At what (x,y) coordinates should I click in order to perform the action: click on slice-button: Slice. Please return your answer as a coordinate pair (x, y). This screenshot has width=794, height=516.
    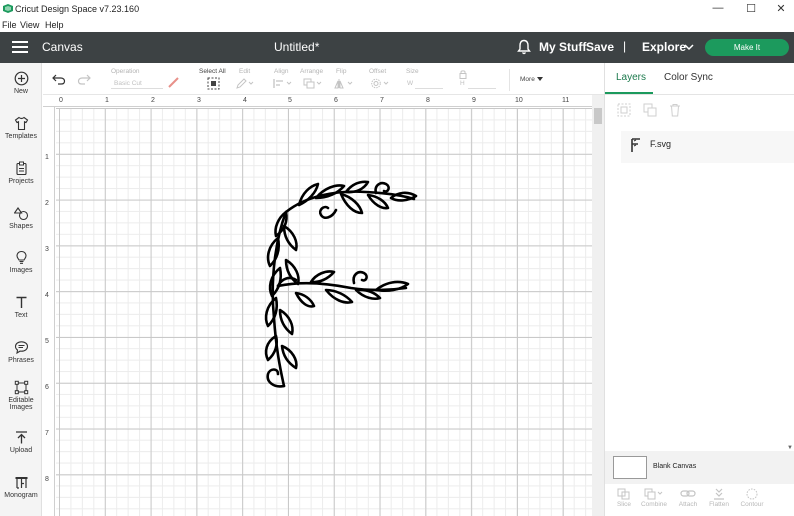
    Looking at the image, I should click on (624, 498).